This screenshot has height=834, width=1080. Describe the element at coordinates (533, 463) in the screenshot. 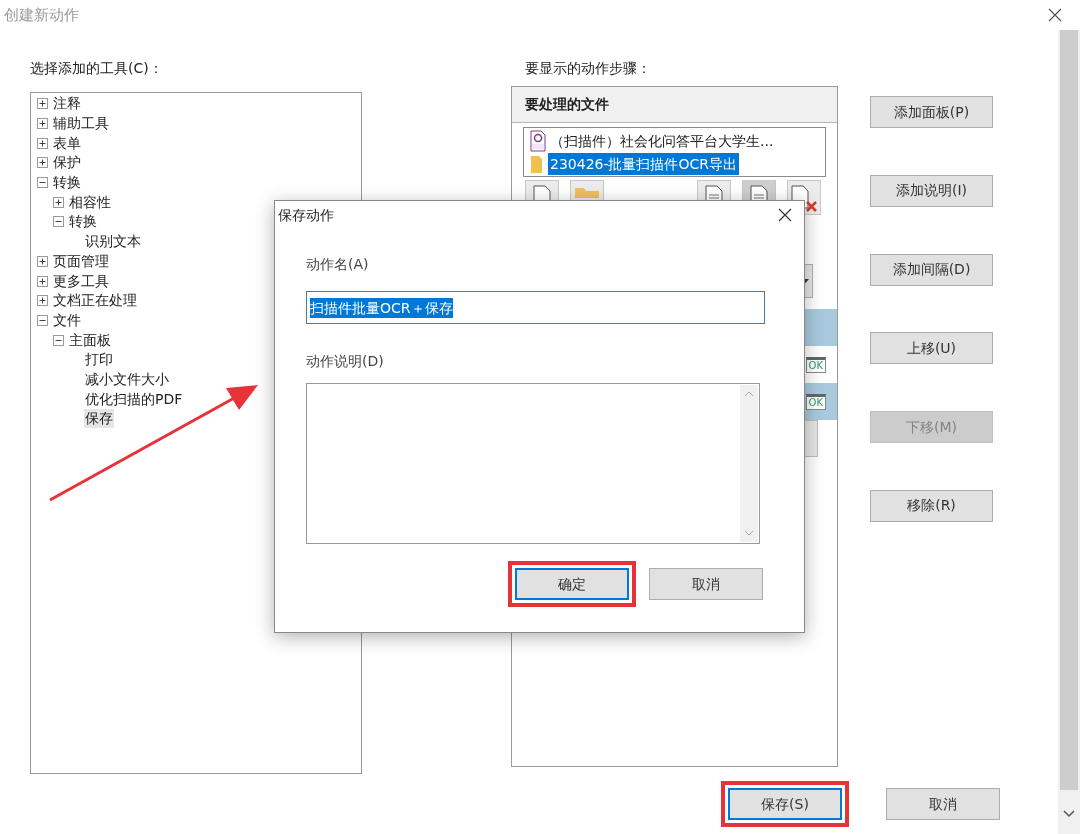

I see `description-field` at that location.